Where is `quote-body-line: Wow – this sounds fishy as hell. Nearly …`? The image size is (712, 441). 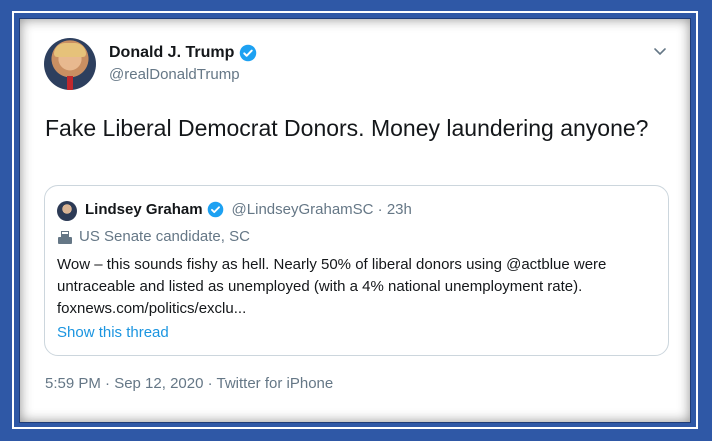 quote-body-line: Wow – this sounds fishy as hell. Nearly … is located at coordinates (332, 264).